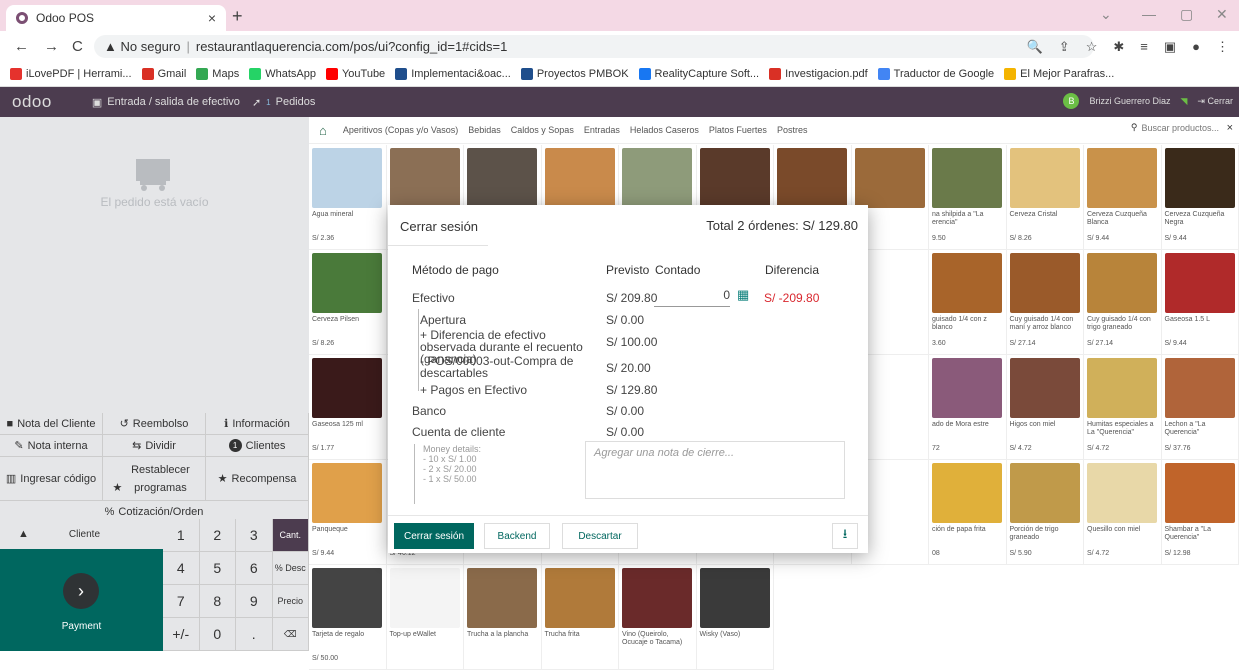 This screenshot has height=670, width=1239. What do you see at coordinates (282, 74) in the screenshot?
I see `bookmark-item: WhatsApp` at bounding box center [282, 74].